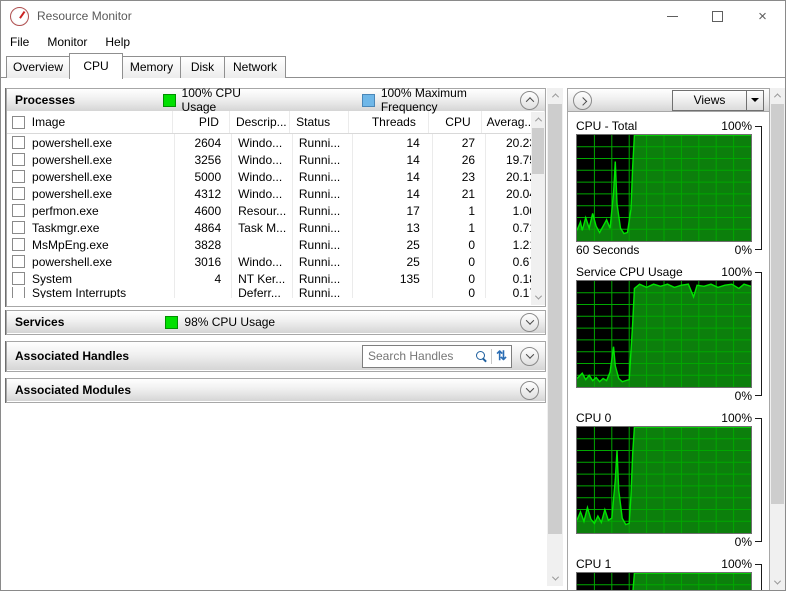  I want to click on table-scroll-thumb, so click(538, 151).